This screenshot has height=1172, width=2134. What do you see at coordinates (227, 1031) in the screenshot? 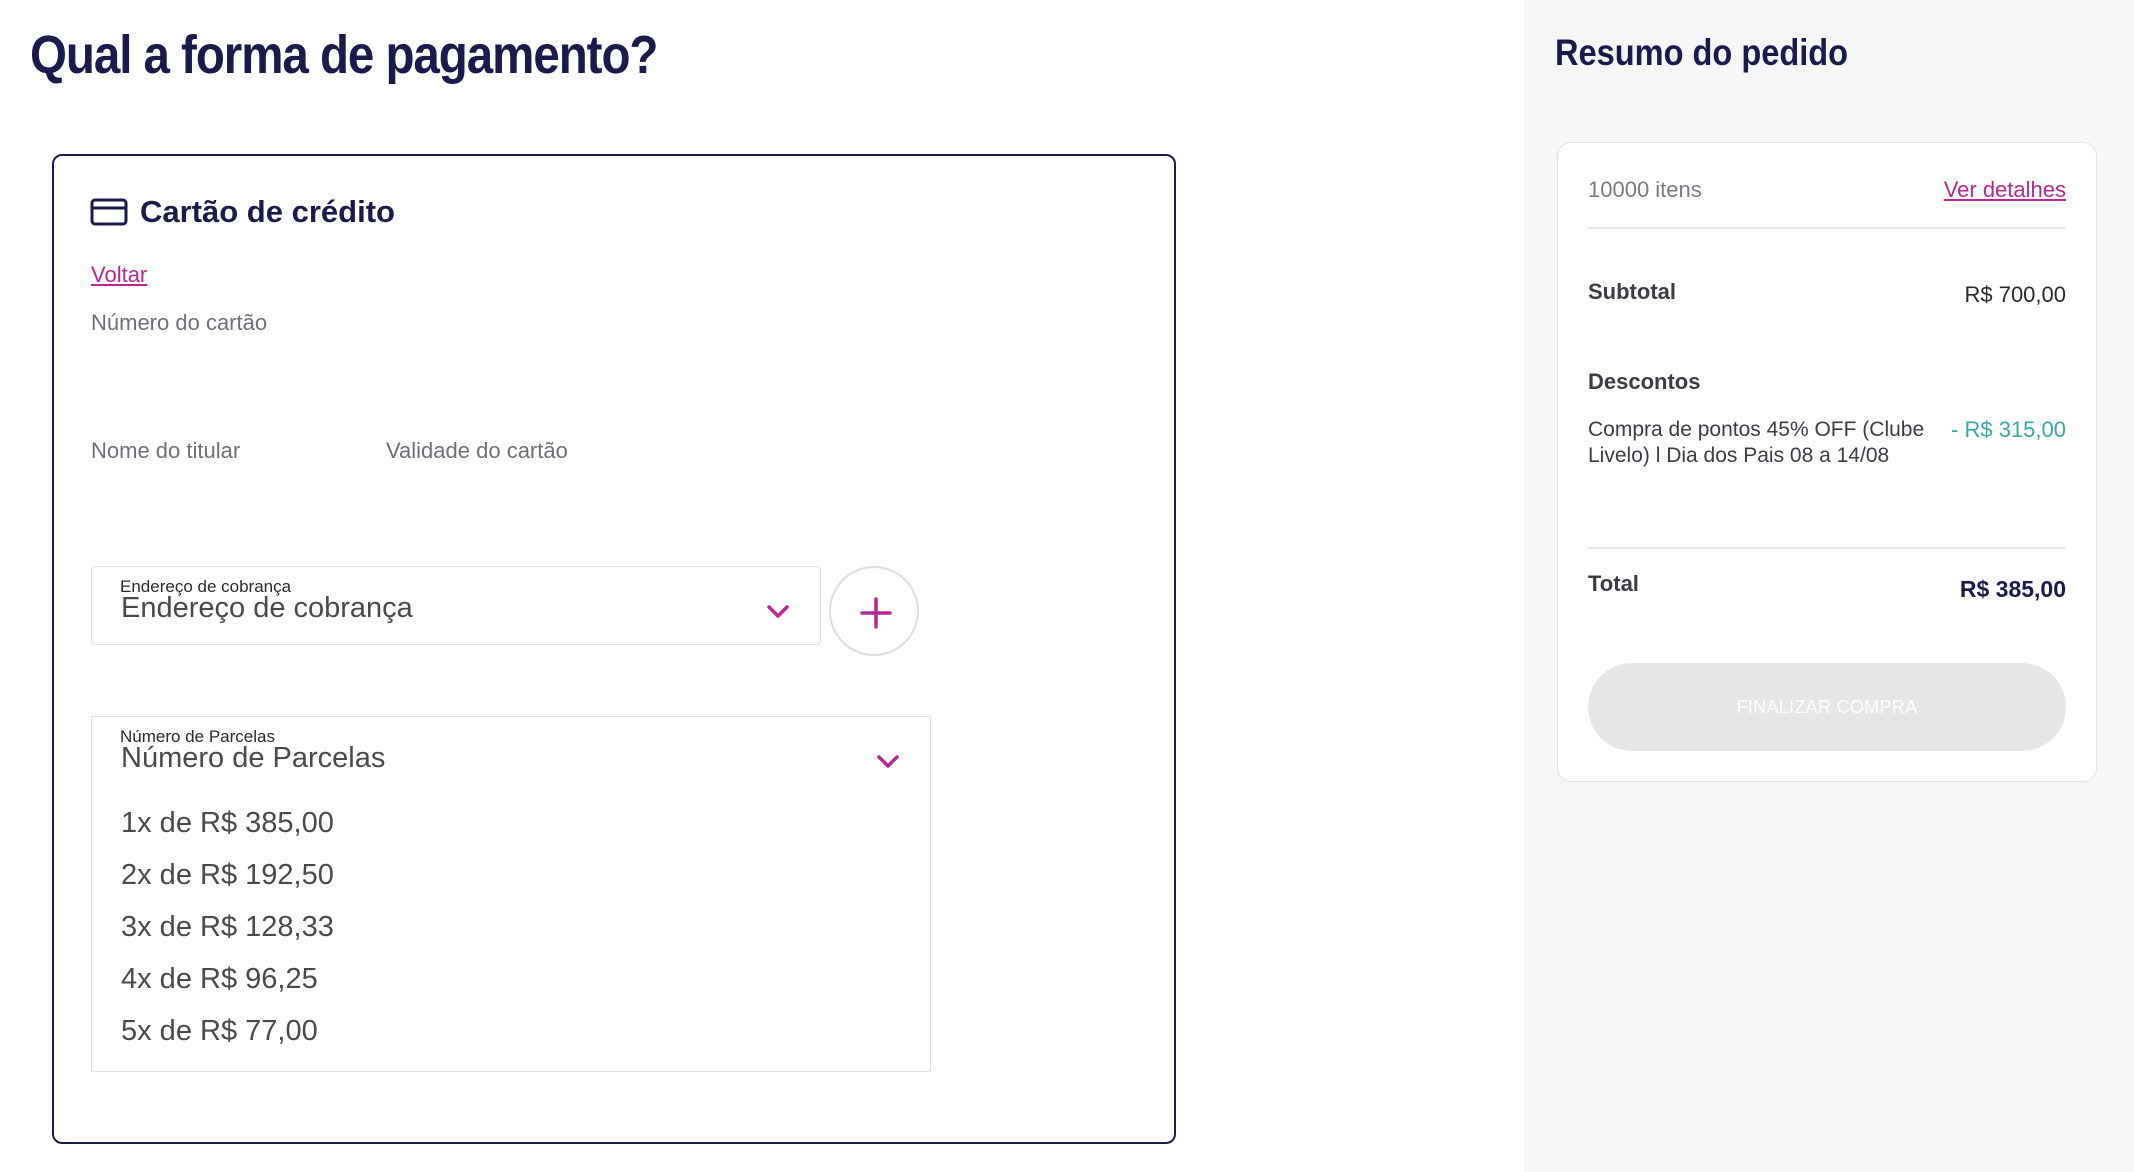
I see `installment-option: 5x de R$ 77,00` at bounding box center [227, 1031].